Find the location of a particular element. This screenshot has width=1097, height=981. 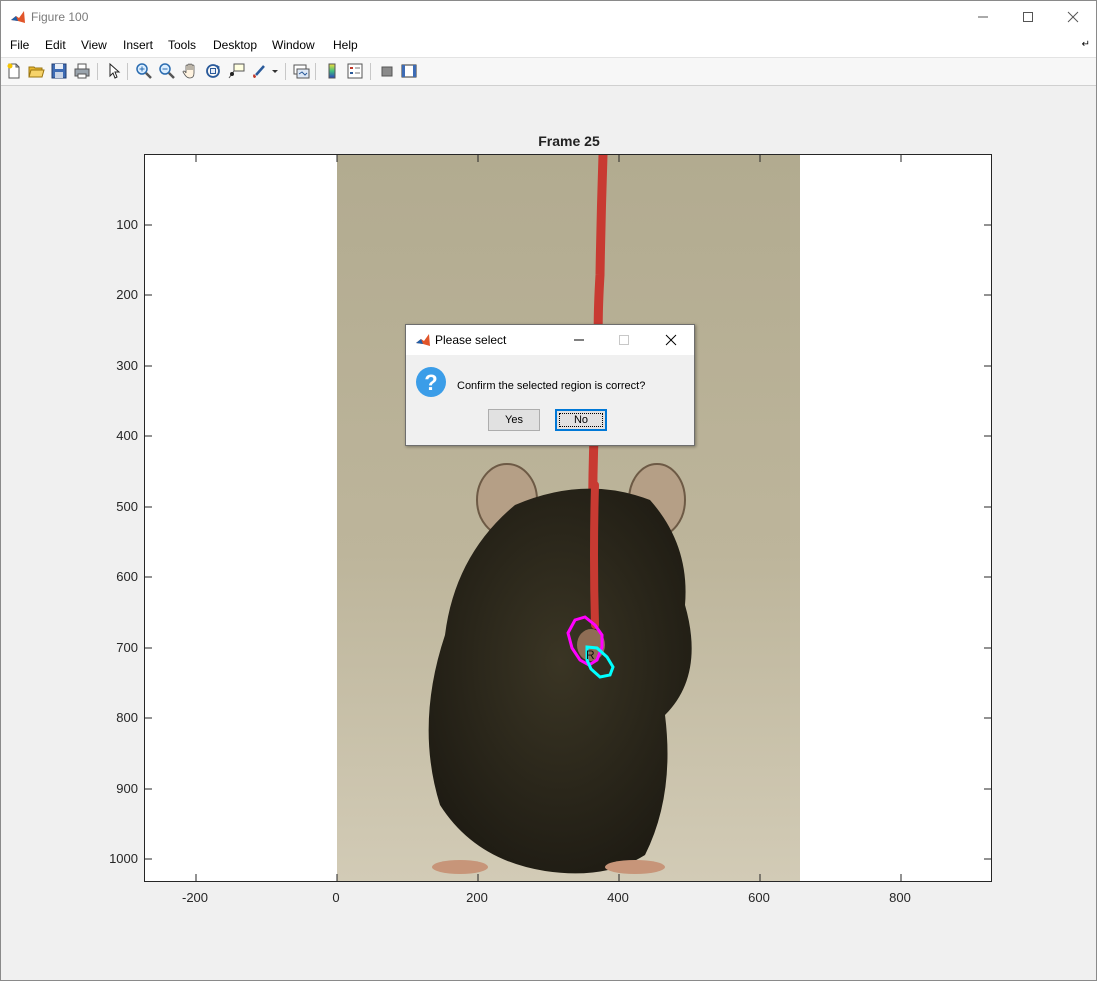

dialog-close-button is located at coordinates (671, 340).